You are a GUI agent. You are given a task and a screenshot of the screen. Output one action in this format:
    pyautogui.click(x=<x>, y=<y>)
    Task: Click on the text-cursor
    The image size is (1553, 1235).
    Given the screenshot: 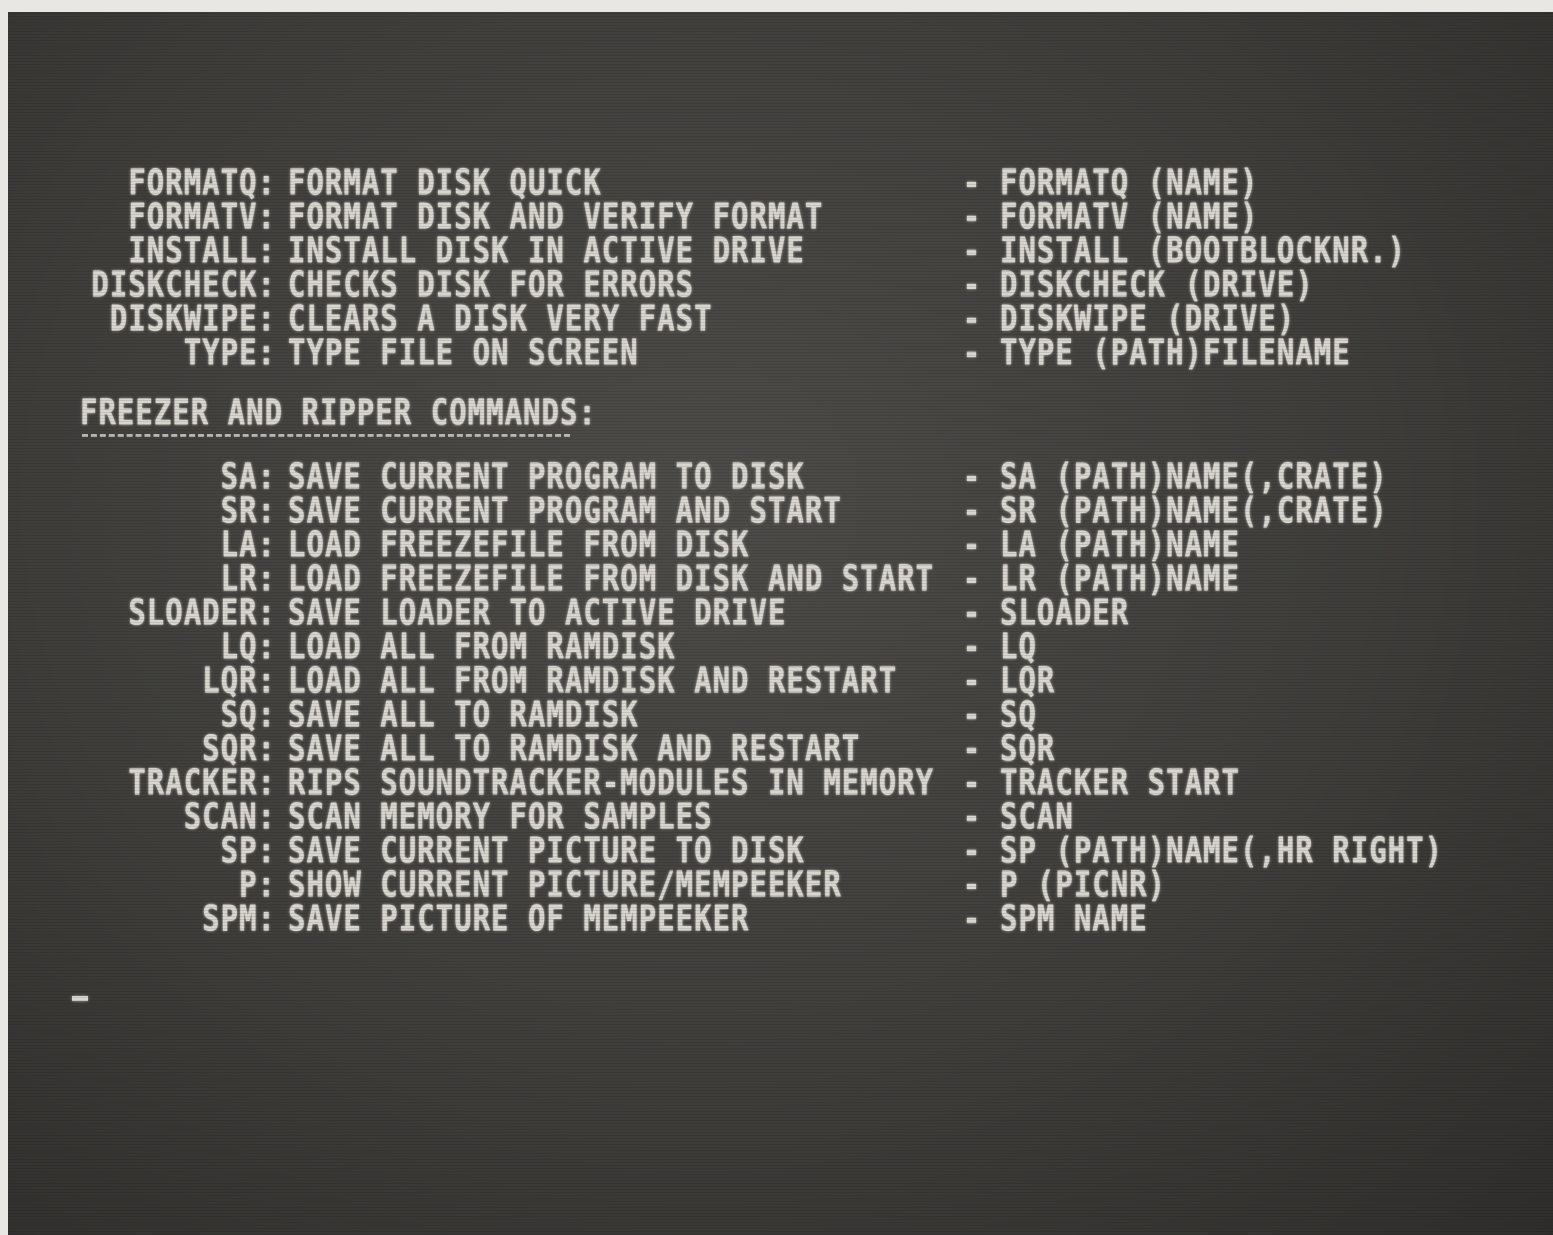 What is the action you would take?
    pyautogui.click(x=80, y=998)
    